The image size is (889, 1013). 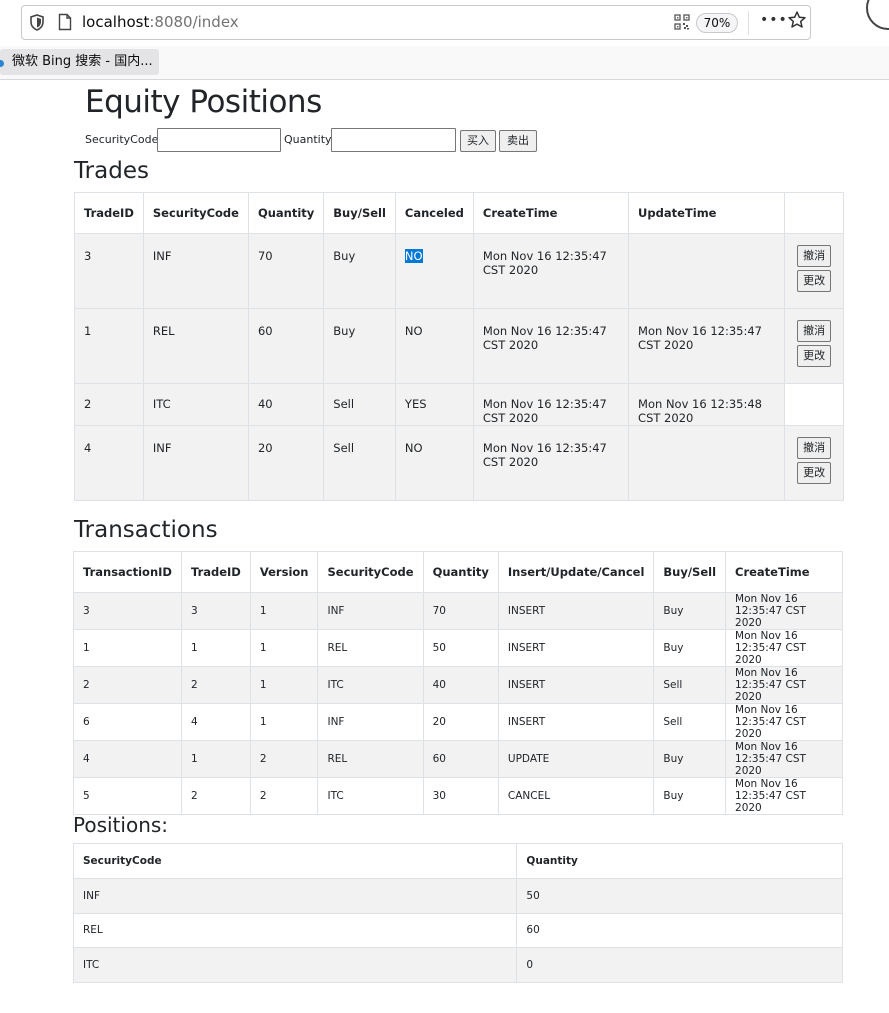 What do you see at coordinates (37, 22) in the screenshot?
I see `shield-icon` at bounding box center [37, 22].